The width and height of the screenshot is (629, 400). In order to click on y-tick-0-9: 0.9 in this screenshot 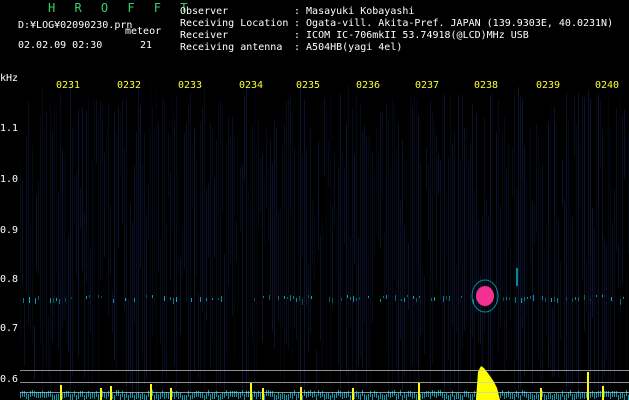, I will do `click(9, 230)`.